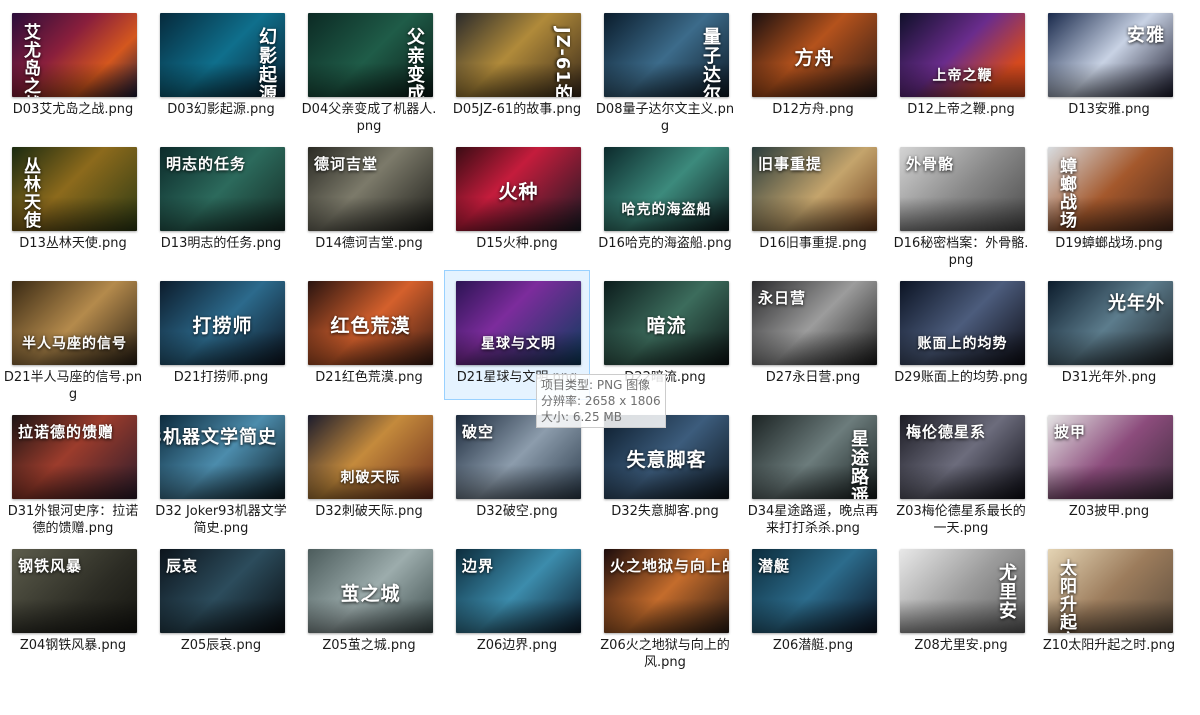 The image size is (1200, 715). Describe the element at coordinates (73, 603) in the screenshot. I see `file-item: 钢铁风暴 Z04钢铁风暴.png` at that location.